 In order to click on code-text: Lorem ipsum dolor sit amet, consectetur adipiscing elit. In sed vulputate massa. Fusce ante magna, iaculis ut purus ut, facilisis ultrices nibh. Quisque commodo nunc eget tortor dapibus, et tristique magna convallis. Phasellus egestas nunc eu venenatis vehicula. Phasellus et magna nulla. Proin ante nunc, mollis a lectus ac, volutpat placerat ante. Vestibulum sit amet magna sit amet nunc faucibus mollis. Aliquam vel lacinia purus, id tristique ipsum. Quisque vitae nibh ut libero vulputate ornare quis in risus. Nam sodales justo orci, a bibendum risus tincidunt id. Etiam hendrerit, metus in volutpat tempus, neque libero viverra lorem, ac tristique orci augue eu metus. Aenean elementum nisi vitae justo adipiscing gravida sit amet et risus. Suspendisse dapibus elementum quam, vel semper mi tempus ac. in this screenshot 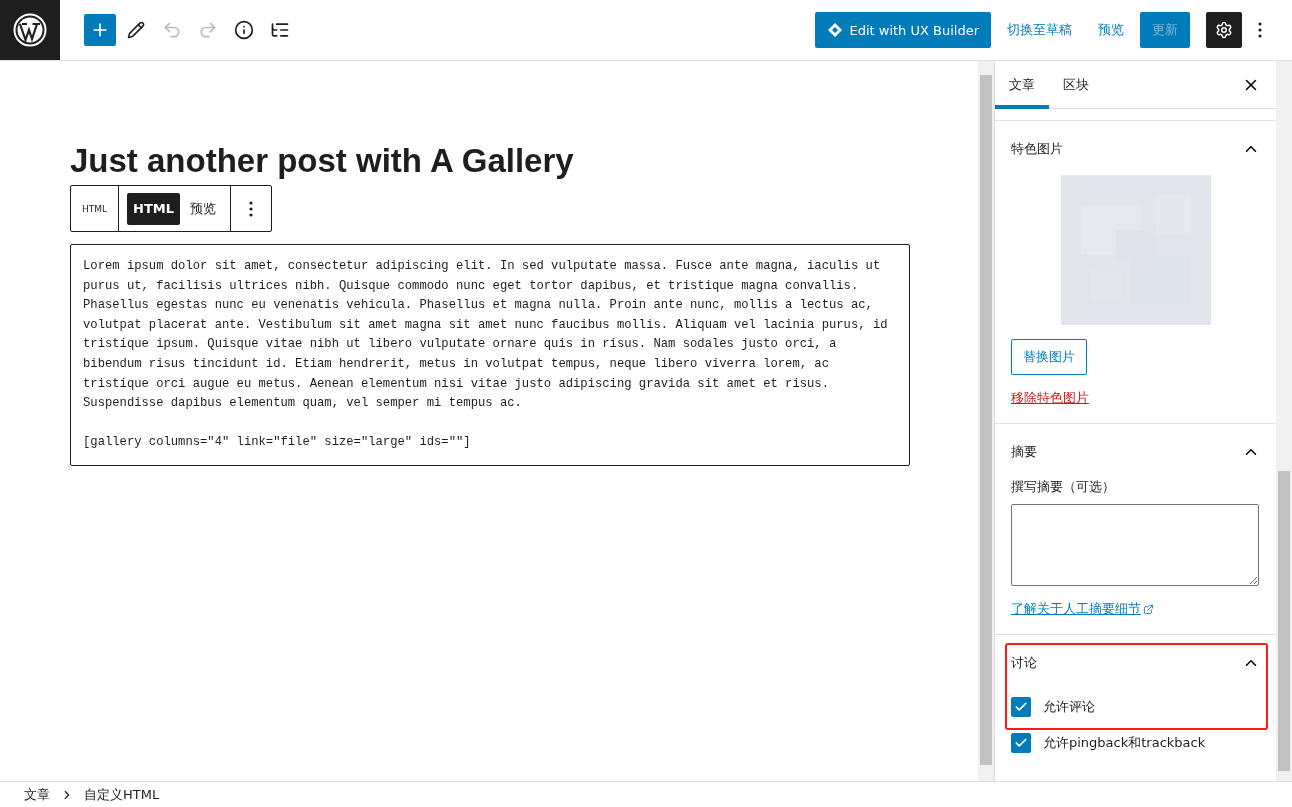, I will do `click(486, 335)`.